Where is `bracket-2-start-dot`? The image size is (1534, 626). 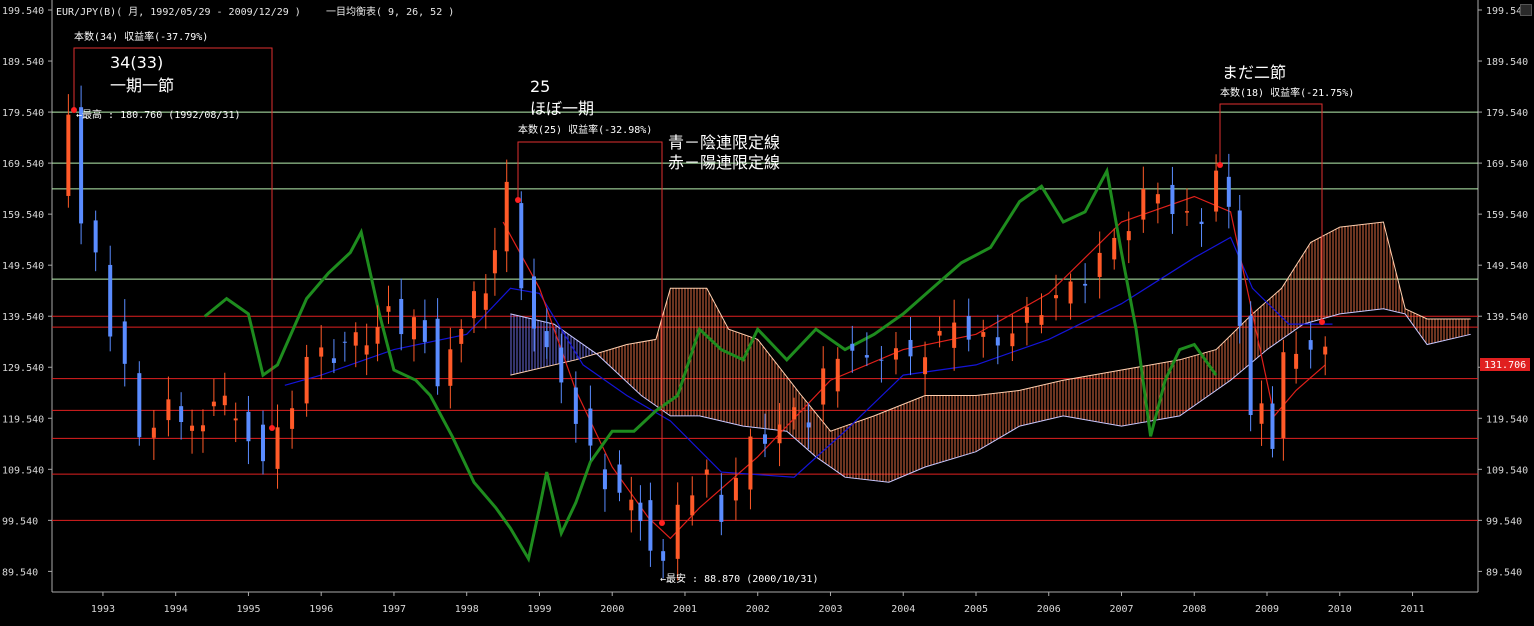
bracket-2-start-dot is located at coordinates (518, 200).